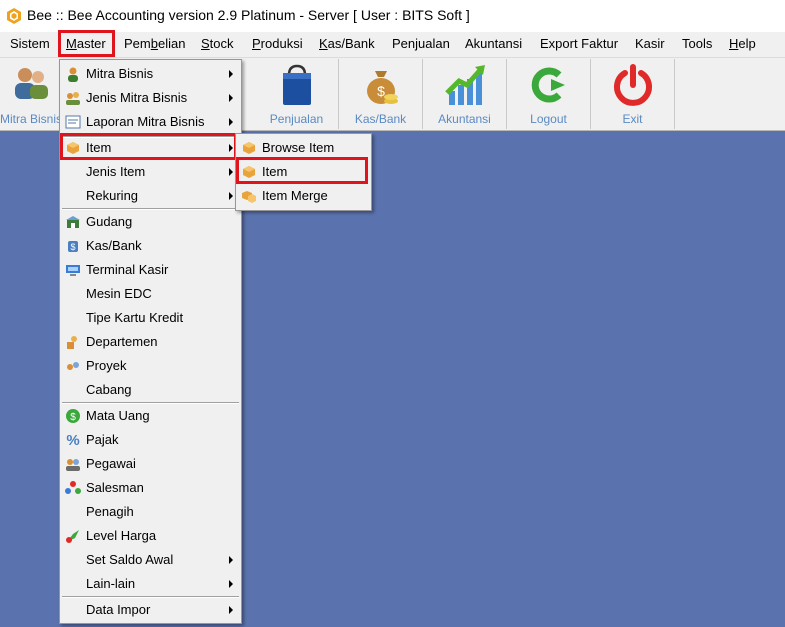 Image resolution: width=785 pixels, height=627 pixels. What do you see at coordinates (31, 83) in the screenshot?
I see `users-icon` at bounding box center [31, 83].